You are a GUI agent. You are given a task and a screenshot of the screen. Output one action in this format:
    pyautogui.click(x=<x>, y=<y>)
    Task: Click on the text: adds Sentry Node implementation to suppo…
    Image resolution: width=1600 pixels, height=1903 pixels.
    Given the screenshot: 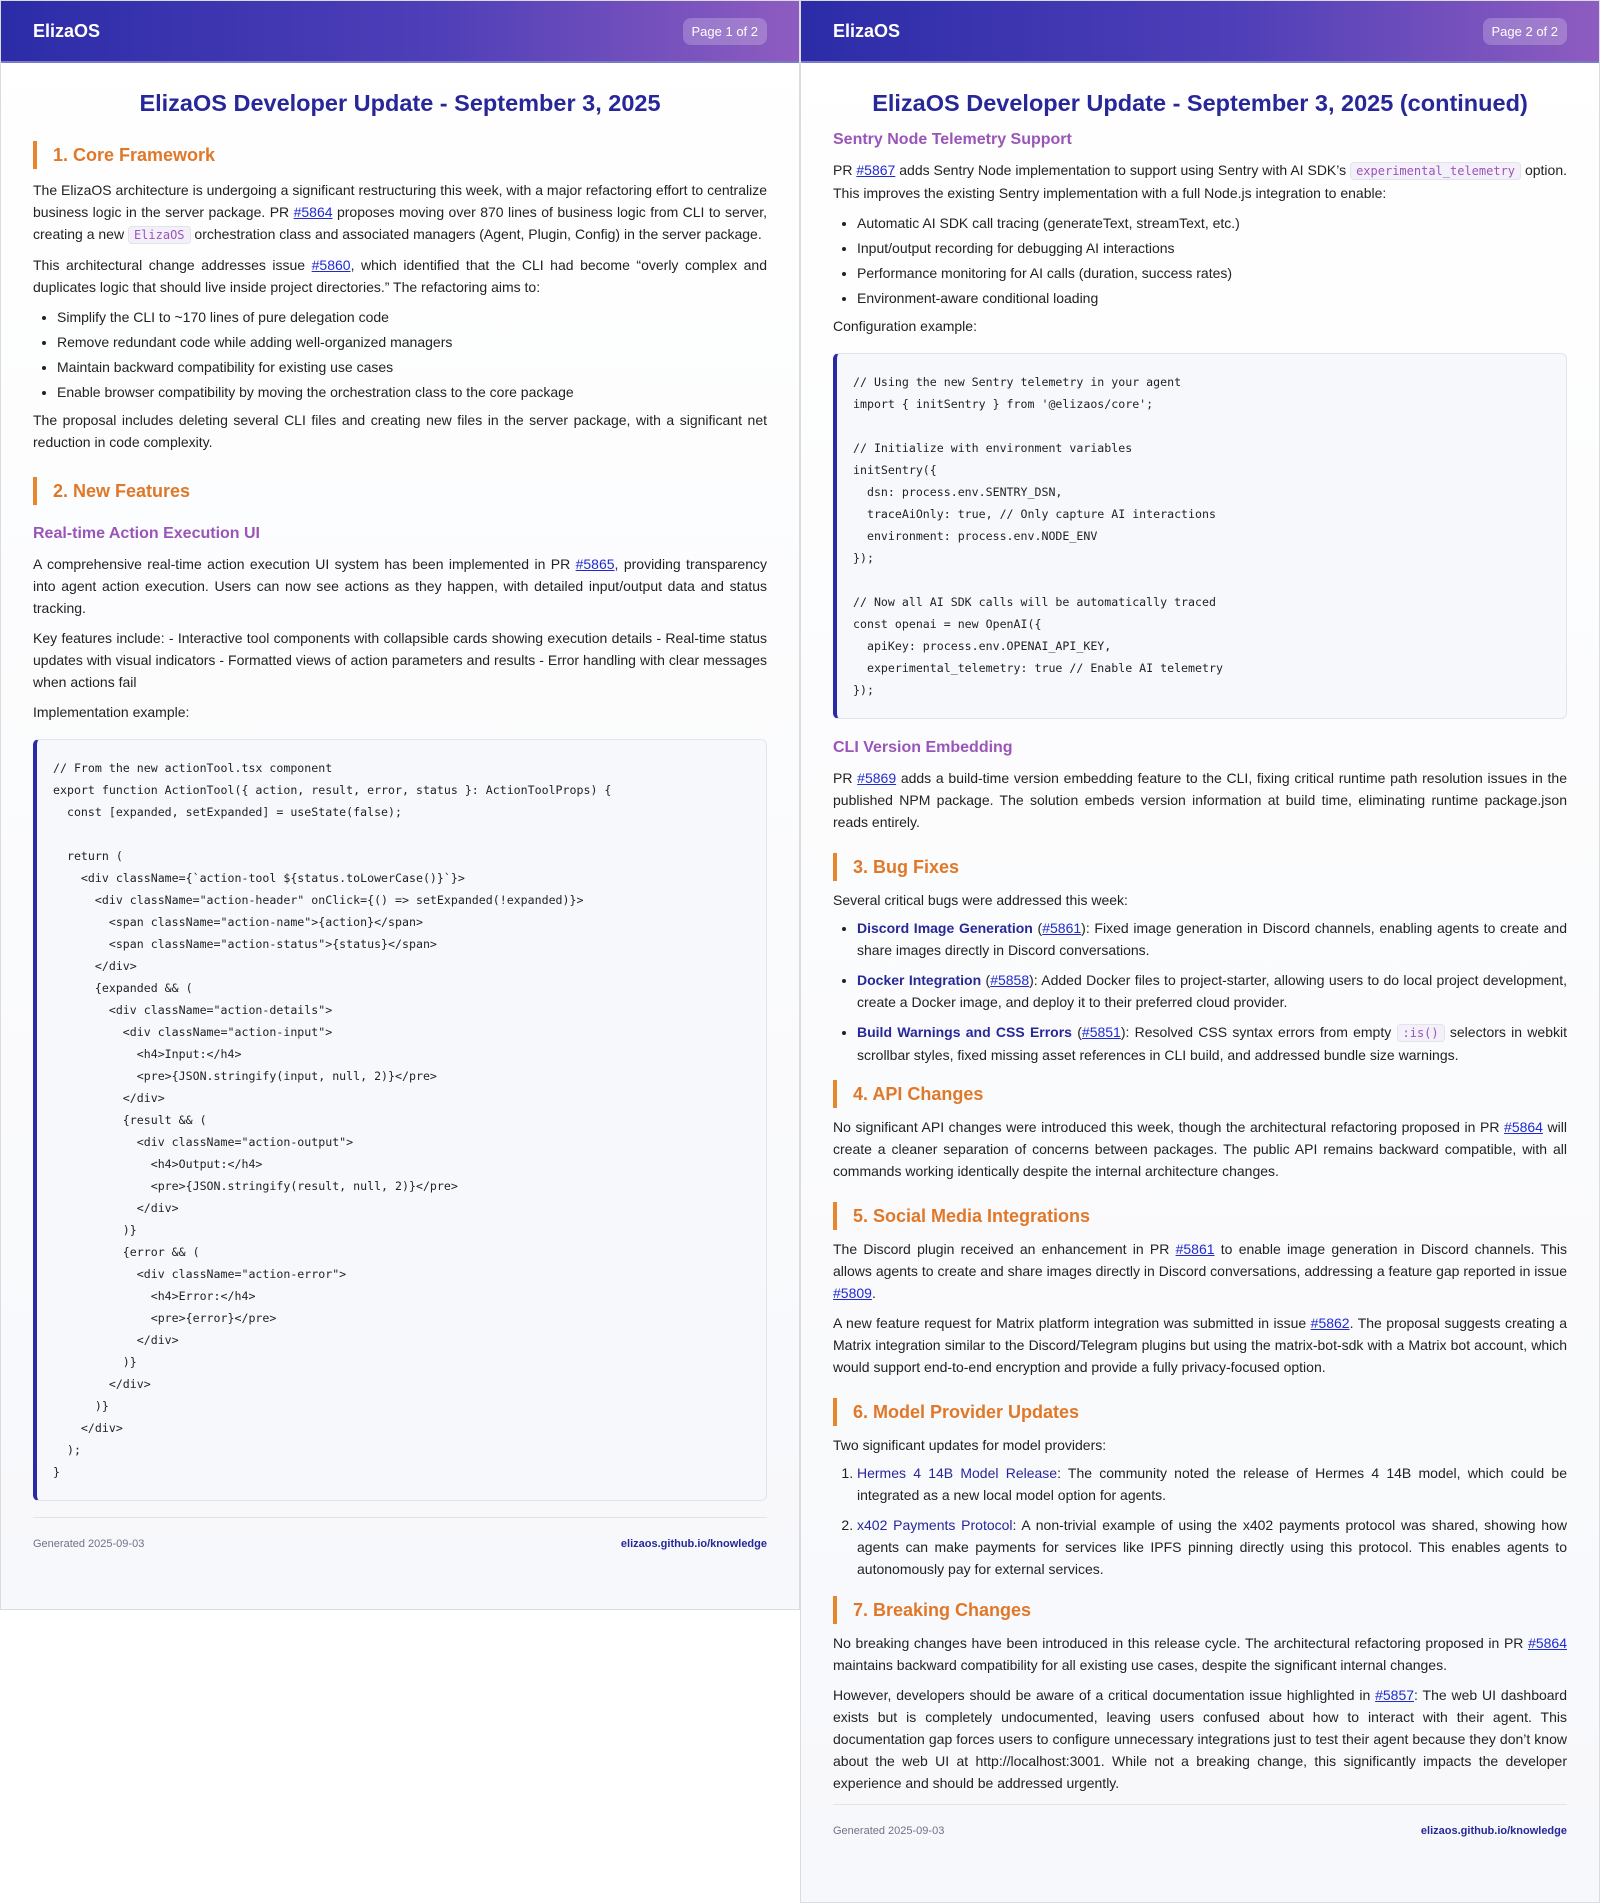 What is the action you would take?
    pyautogui.click(x=1123, y=170)
    